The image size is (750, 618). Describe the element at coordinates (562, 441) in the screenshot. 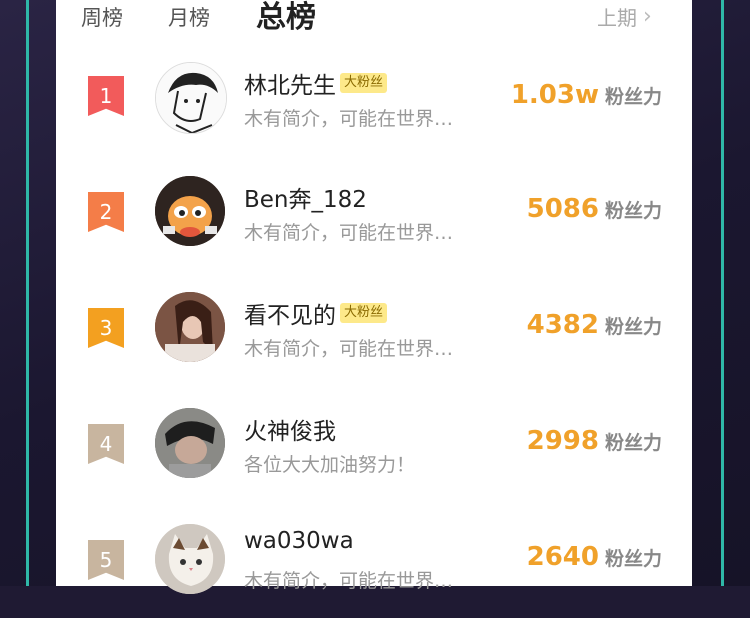

I see `score-value: 2998` at that location.